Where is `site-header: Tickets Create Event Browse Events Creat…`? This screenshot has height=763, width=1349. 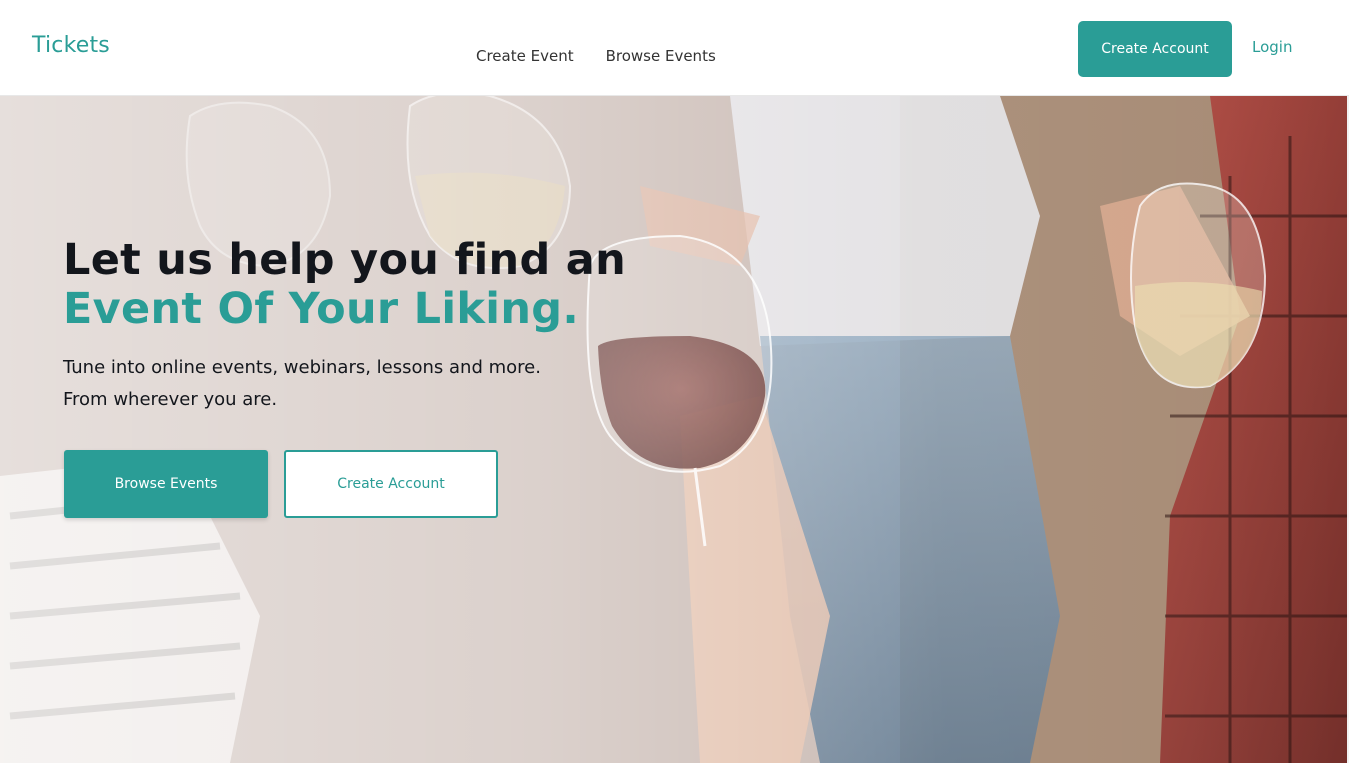
site-header: Tickets Create Event Browse Events Creat… is located at coordinates (674, 48).